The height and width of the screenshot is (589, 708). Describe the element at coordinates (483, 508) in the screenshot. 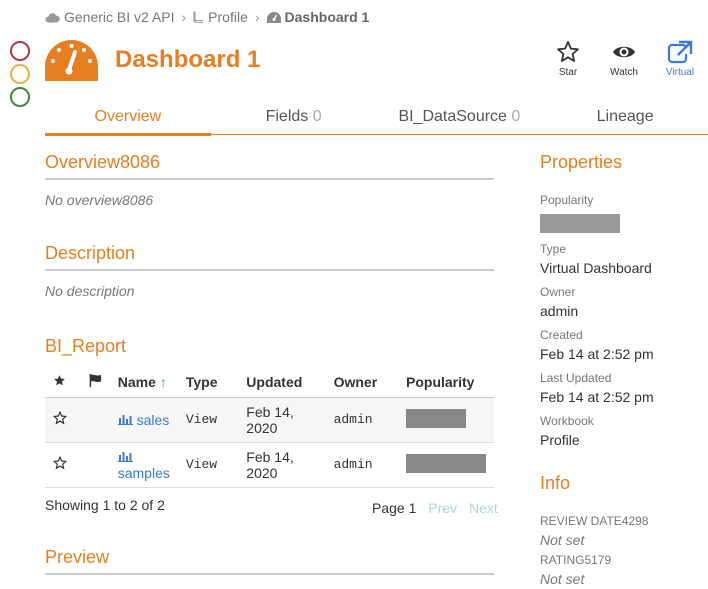

I see `next-page-button: Next` at that location.